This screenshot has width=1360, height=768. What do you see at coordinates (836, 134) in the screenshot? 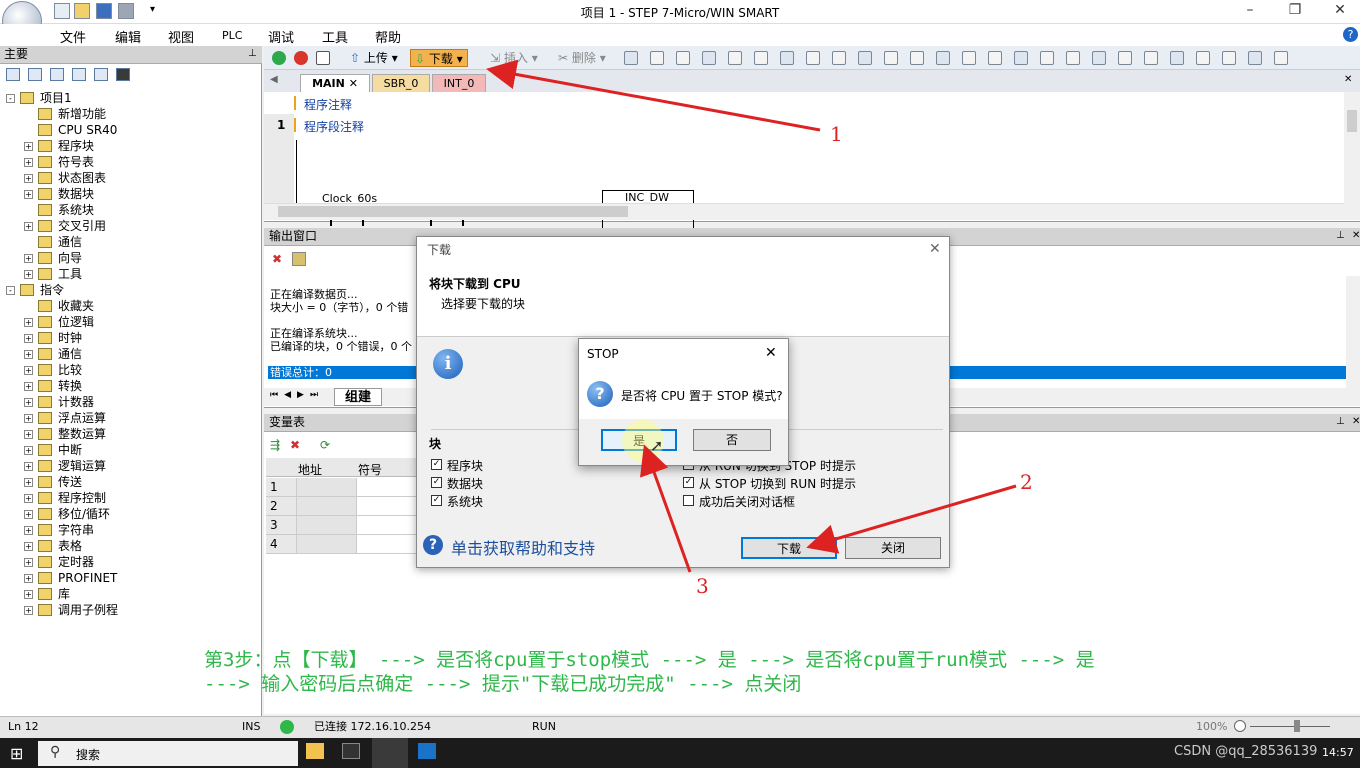
I see `annotation-1: 1` at bounding box center [836, 134].